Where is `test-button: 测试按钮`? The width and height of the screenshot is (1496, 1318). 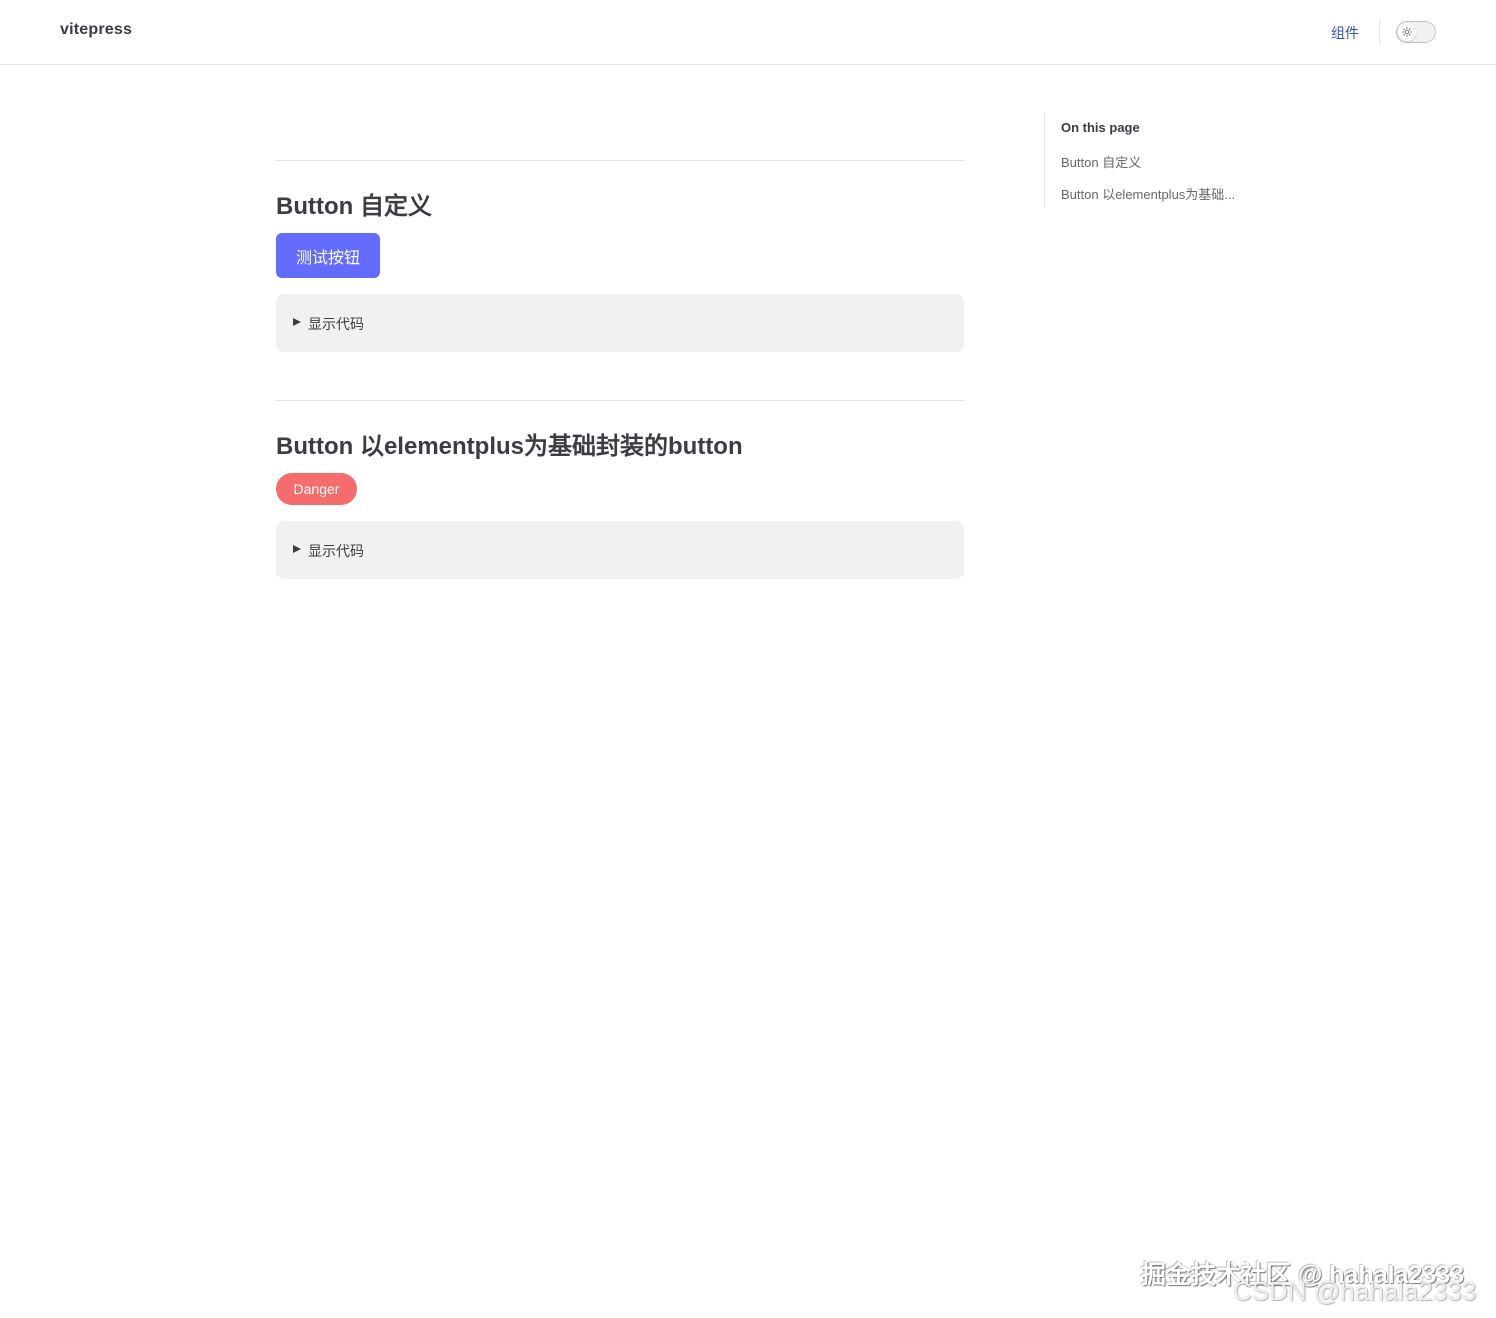
test-button: 测试按钮 is located at coordinates (328, 255).